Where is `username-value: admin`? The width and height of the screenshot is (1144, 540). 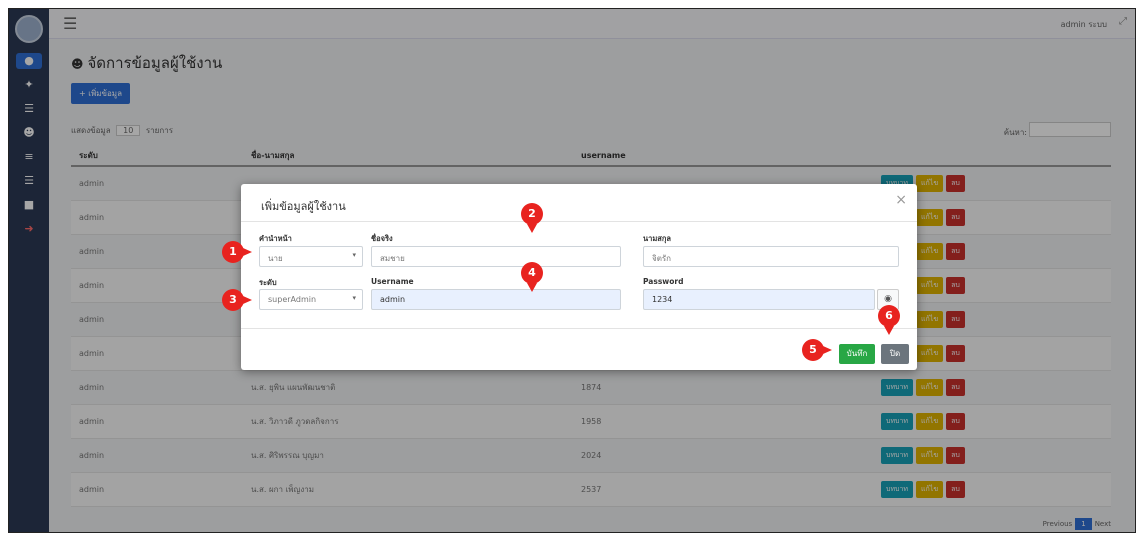
username-value: admin is located at coordinates (393, 299).